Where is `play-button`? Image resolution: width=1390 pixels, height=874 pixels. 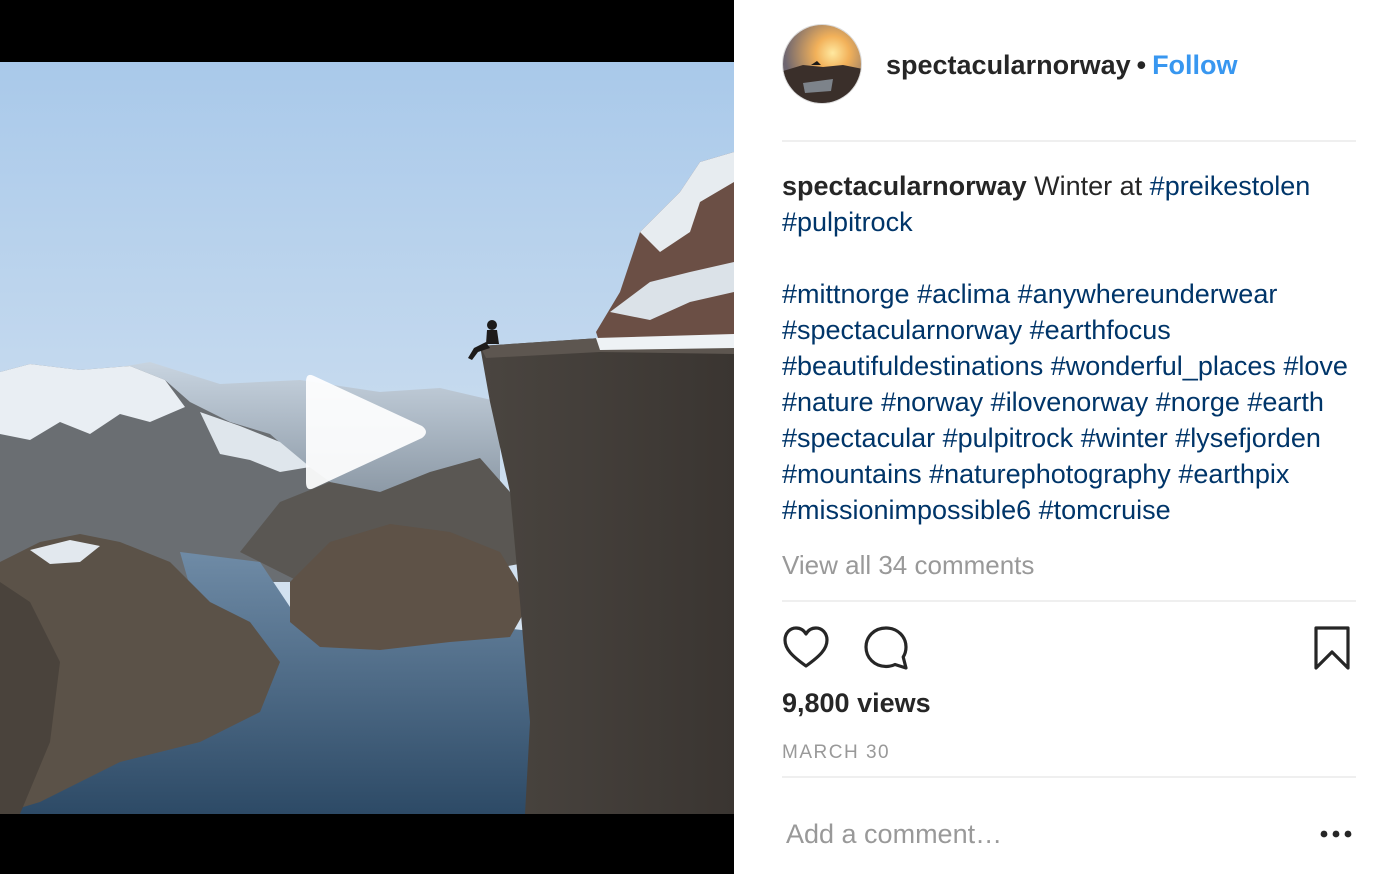 play-button is located at coordinates (366, 432).